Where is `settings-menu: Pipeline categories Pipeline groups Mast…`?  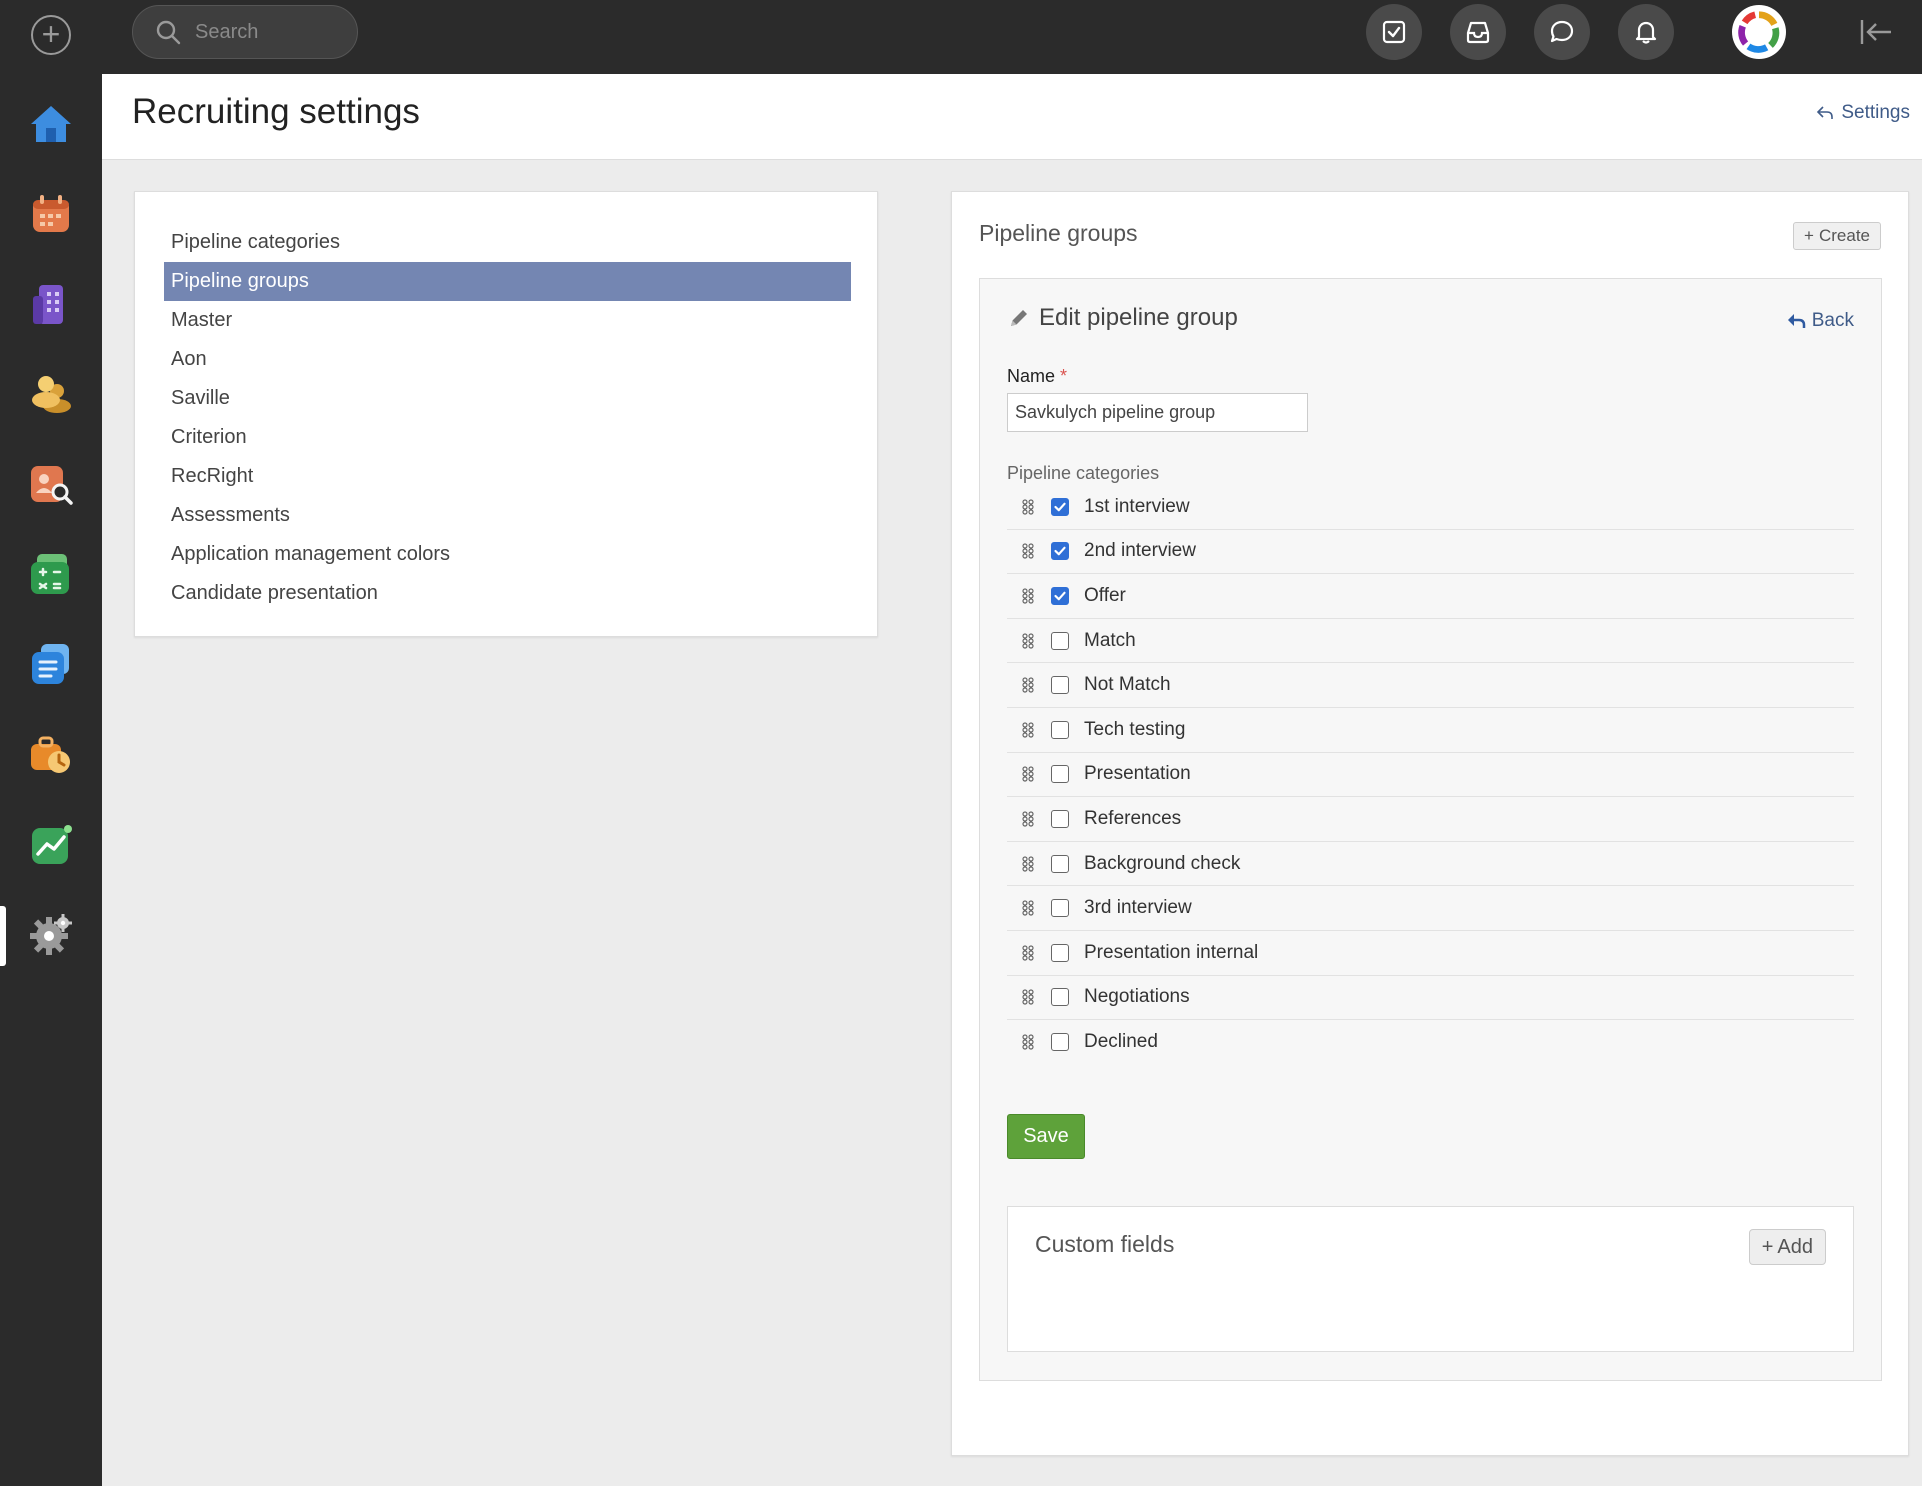
settings-menu: Pipeline categories Pipeline groups Mast… is located at coordinates (507, 418).